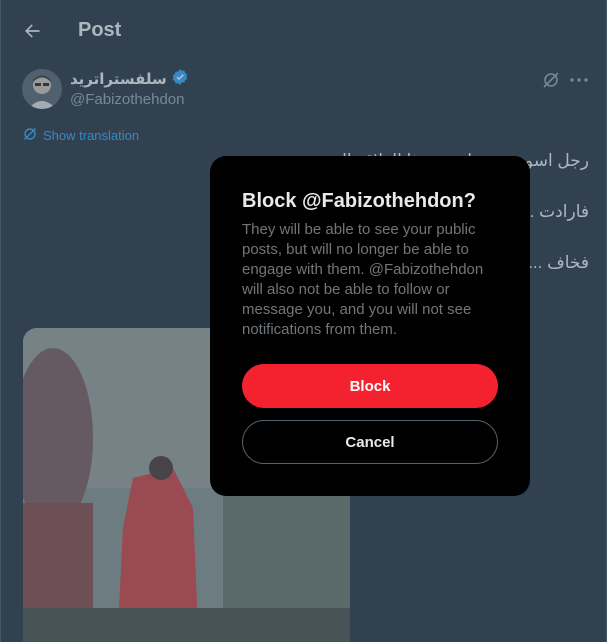  Describe the element at coordinates (359, 201) in the screenshot. I see `dialog-title: Block @Fabizothehdon?` at that location.